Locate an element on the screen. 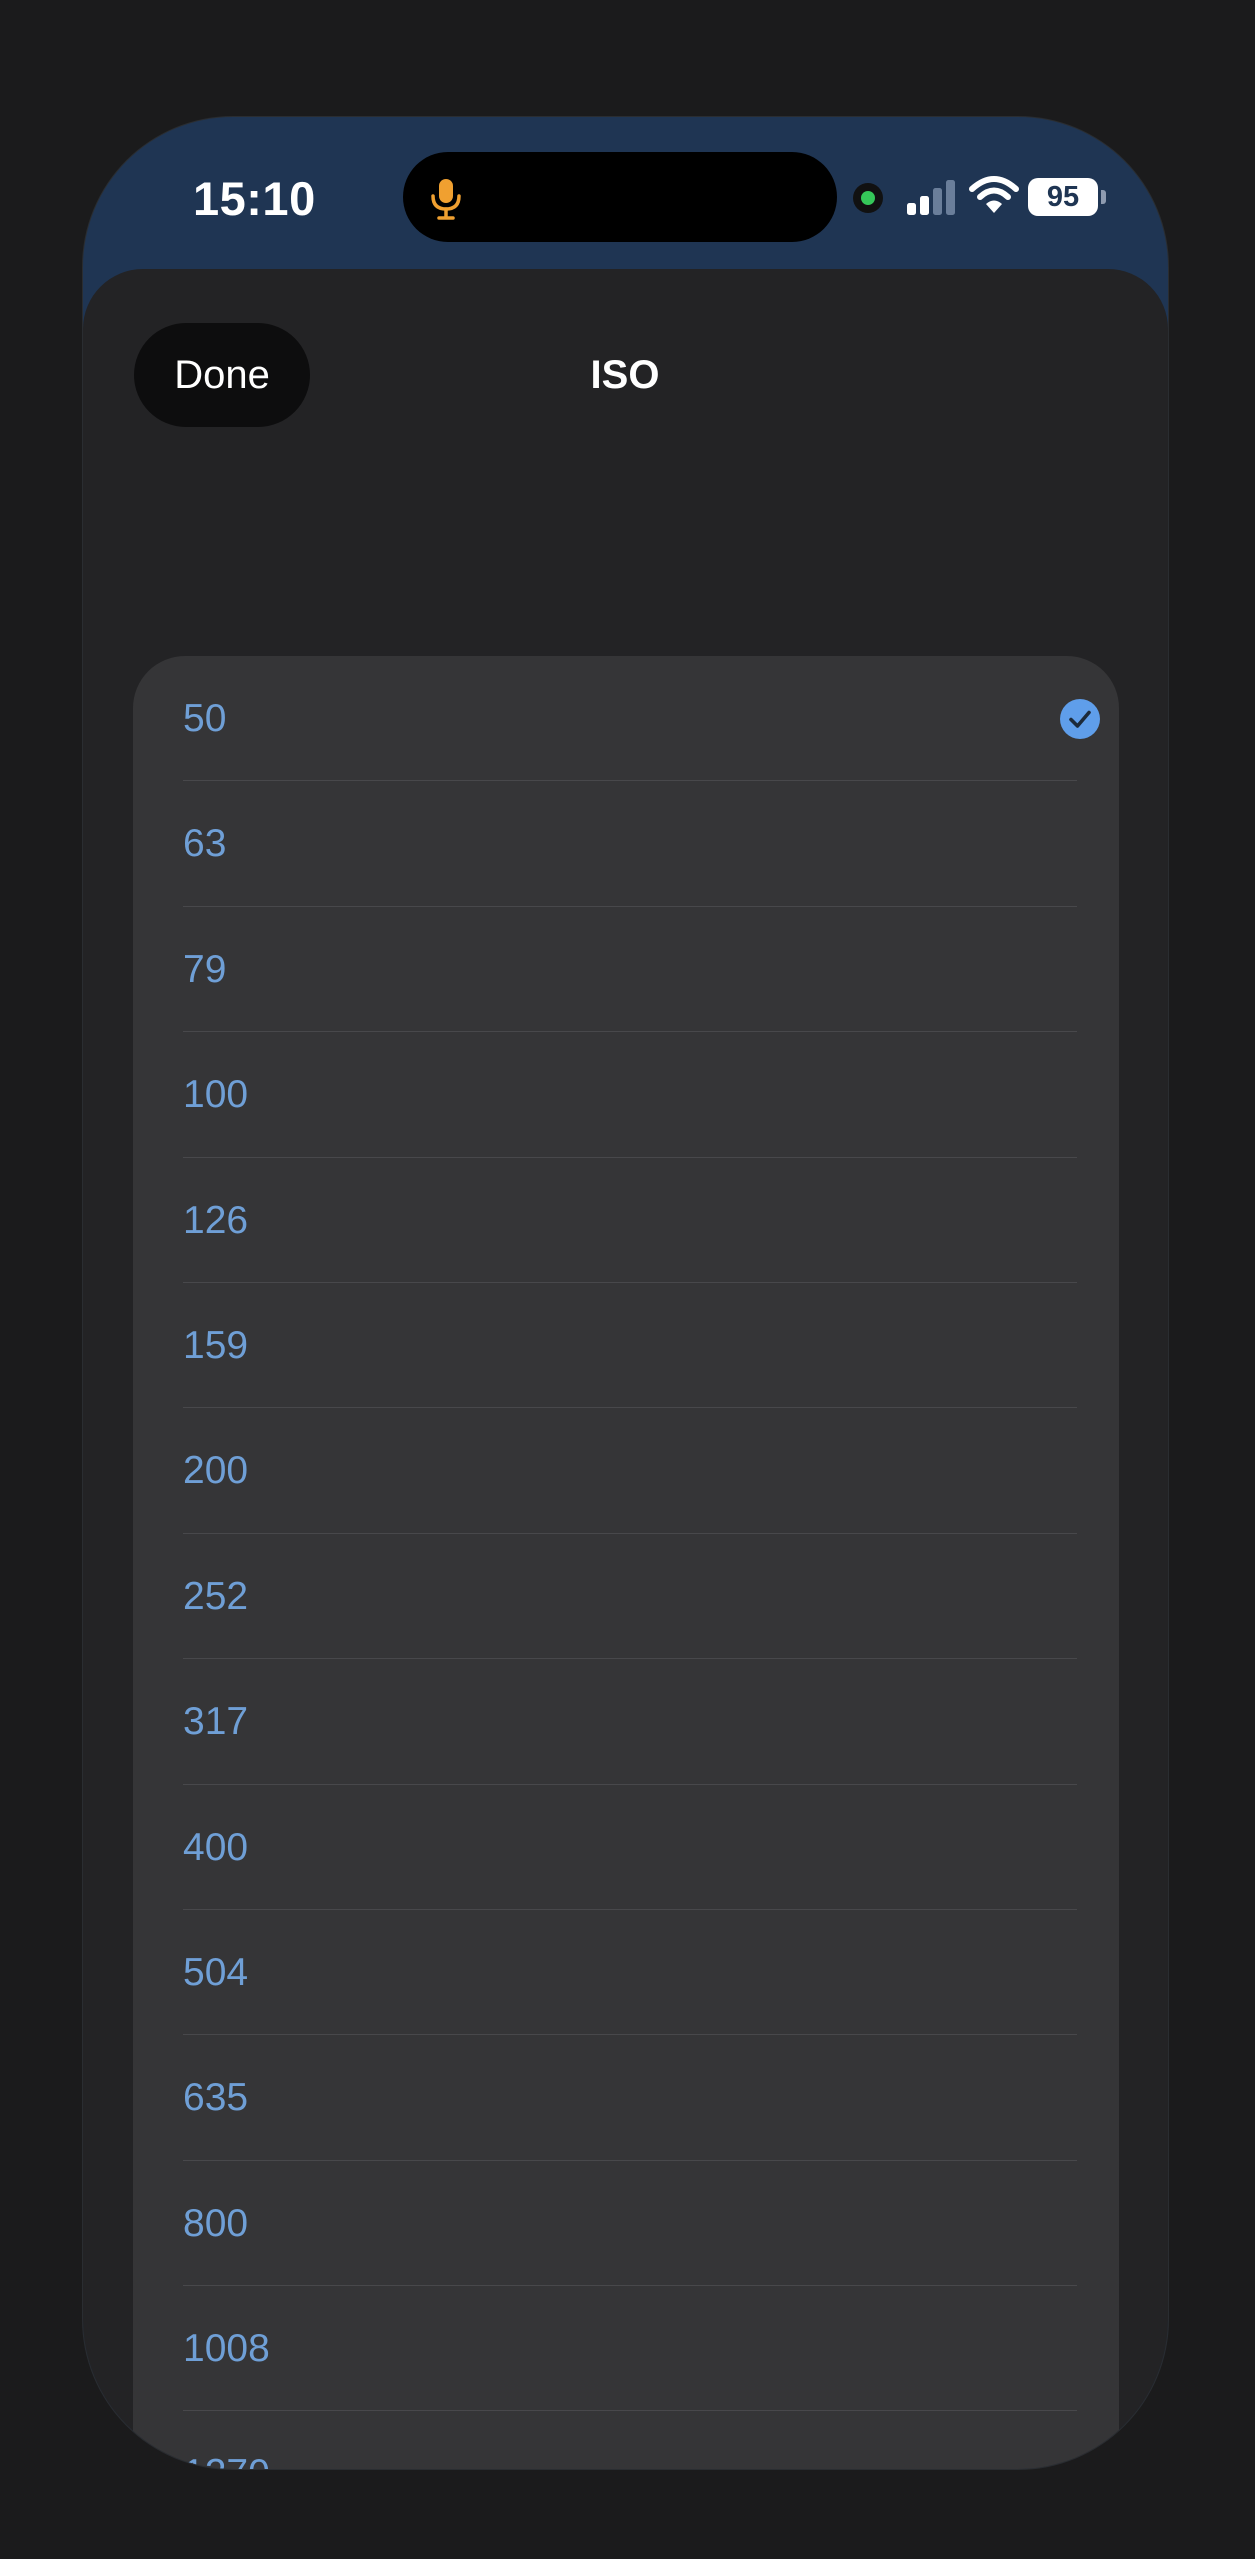 The image size is (1255, 2559). wifi-icon is located at coordinates (994, 194).